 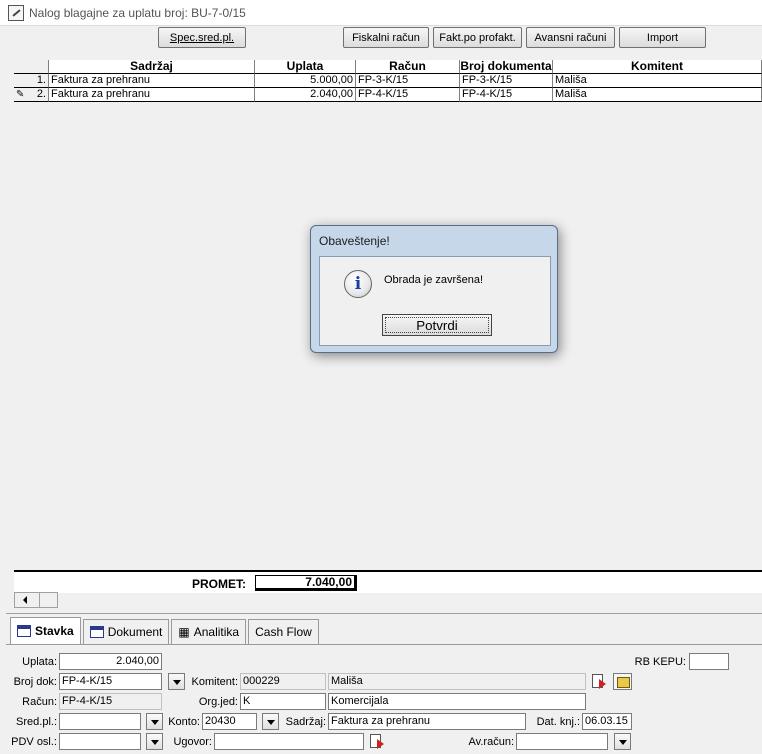 I want to click on ugovor-label: Ugovor:, so click(x=192, y=742).